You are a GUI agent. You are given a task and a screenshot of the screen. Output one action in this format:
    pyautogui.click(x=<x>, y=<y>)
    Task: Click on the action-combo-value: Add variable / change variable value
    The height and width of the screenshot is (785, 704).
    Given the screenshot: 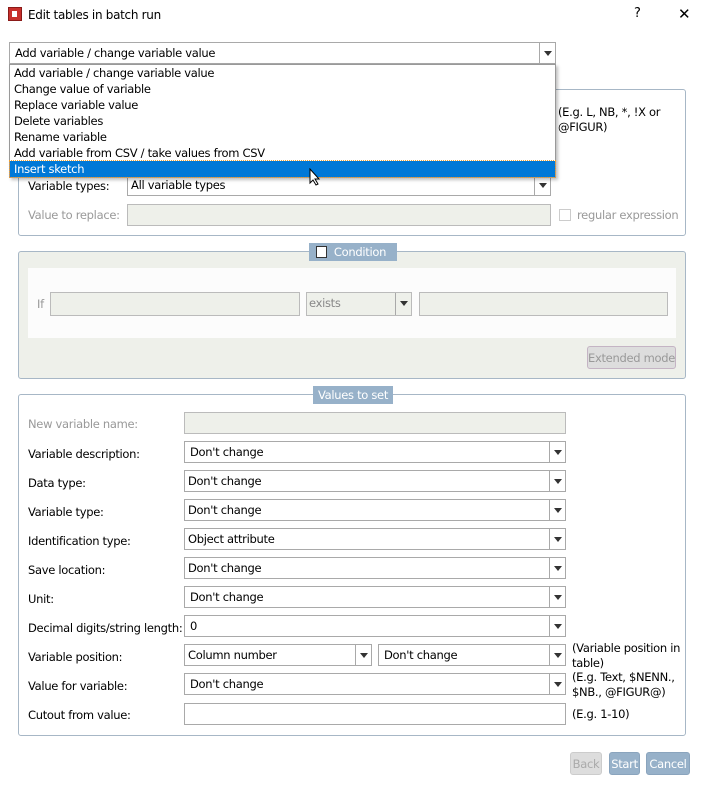 What is the action you would take?
    pyautogui.click(x=115, y=53)
    